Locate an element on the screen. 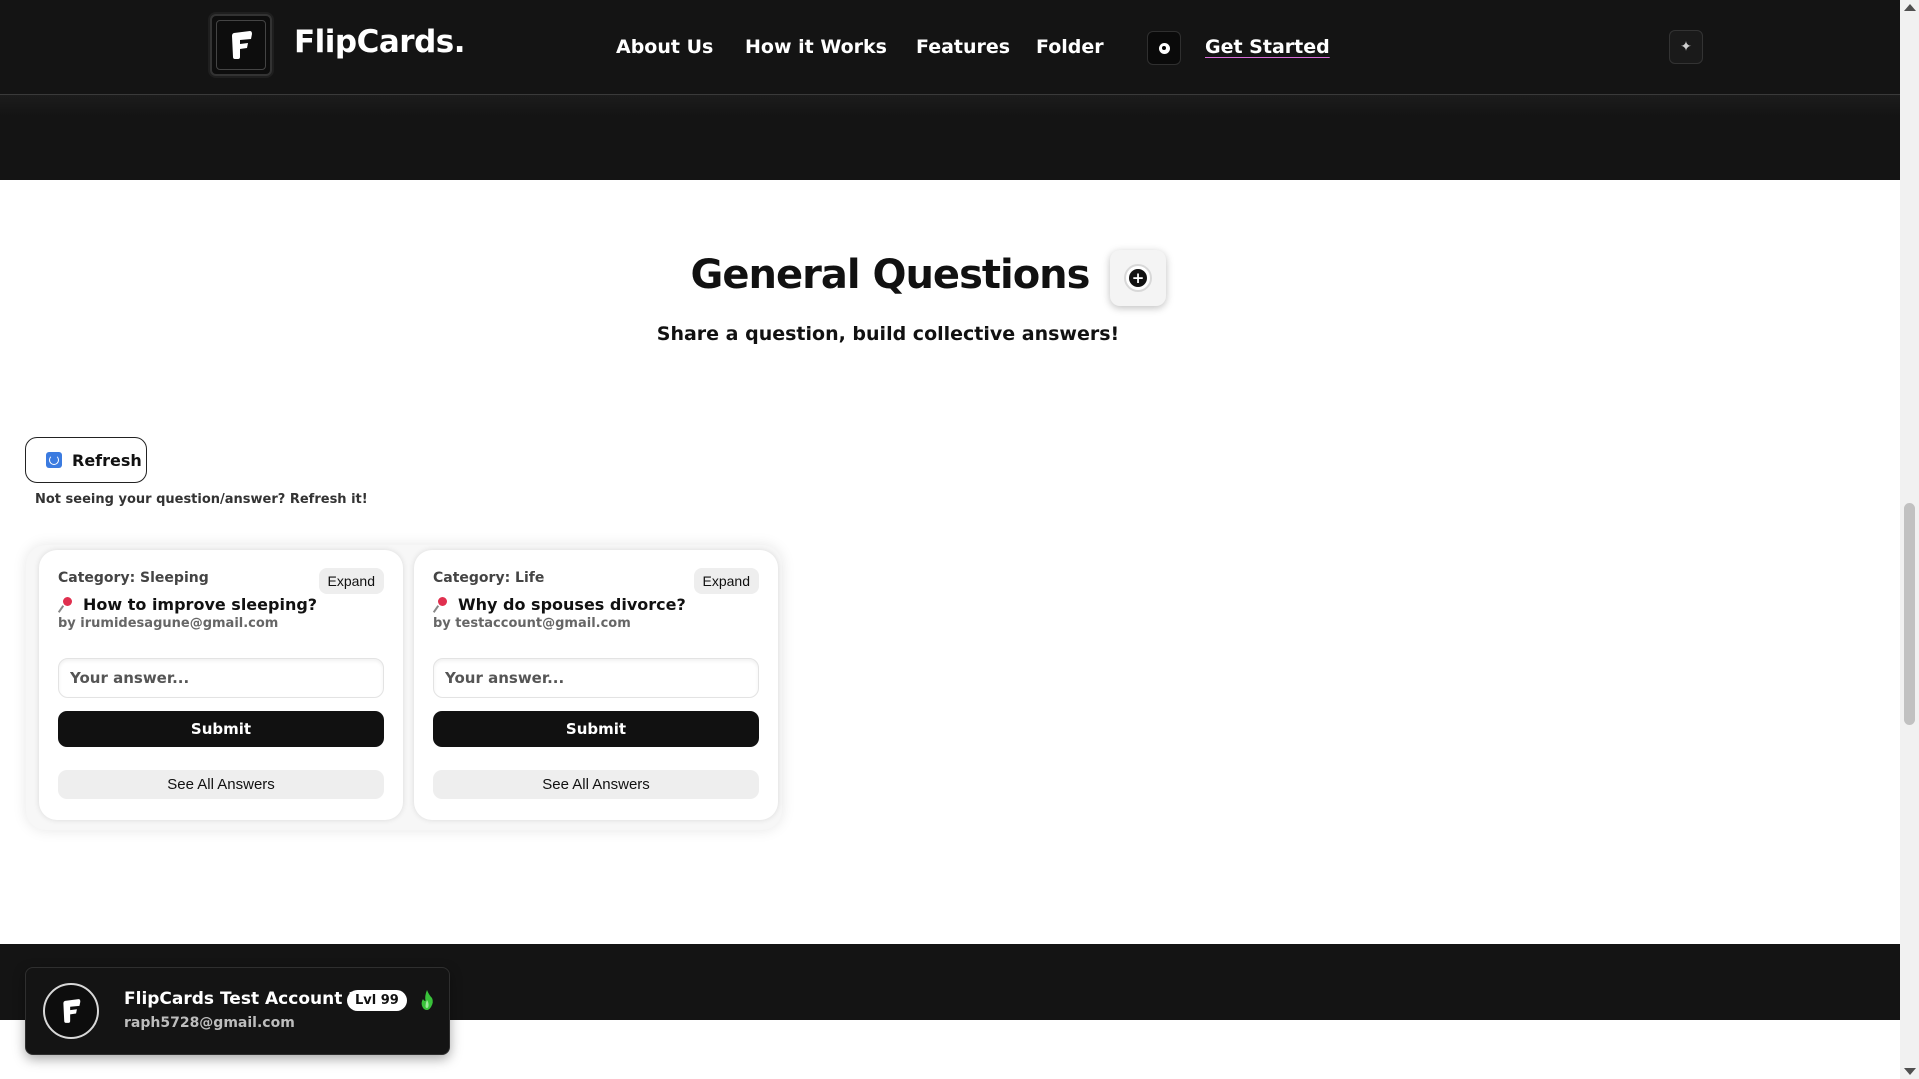  scrollbar-thumb is located at coordinates (1909, 614).